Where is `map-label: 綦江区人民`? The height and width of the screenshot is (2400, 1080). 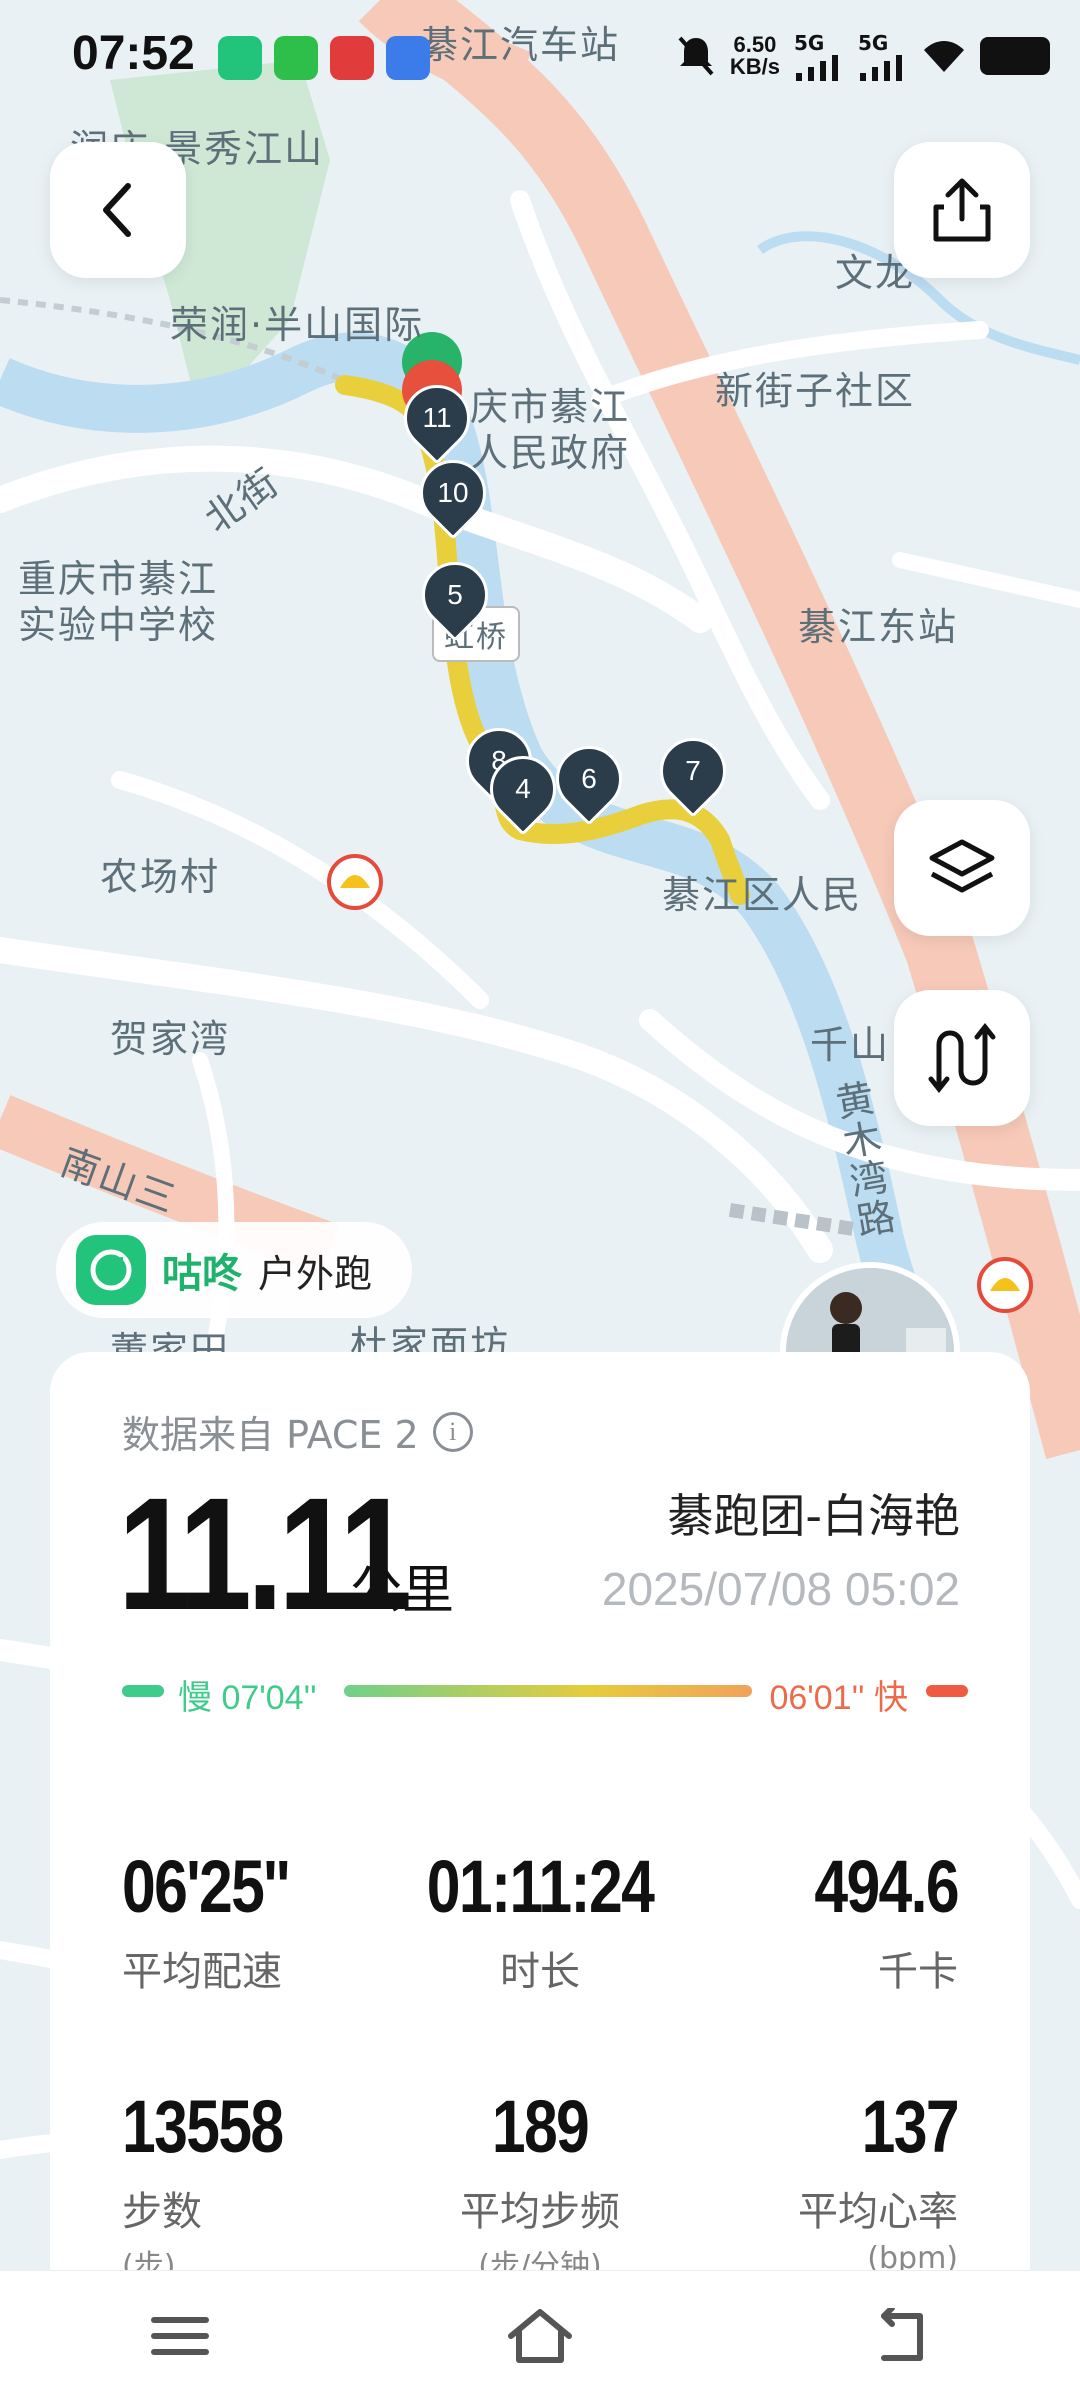 map-label: 綦江区人民 is located at coordinates (762, 895).